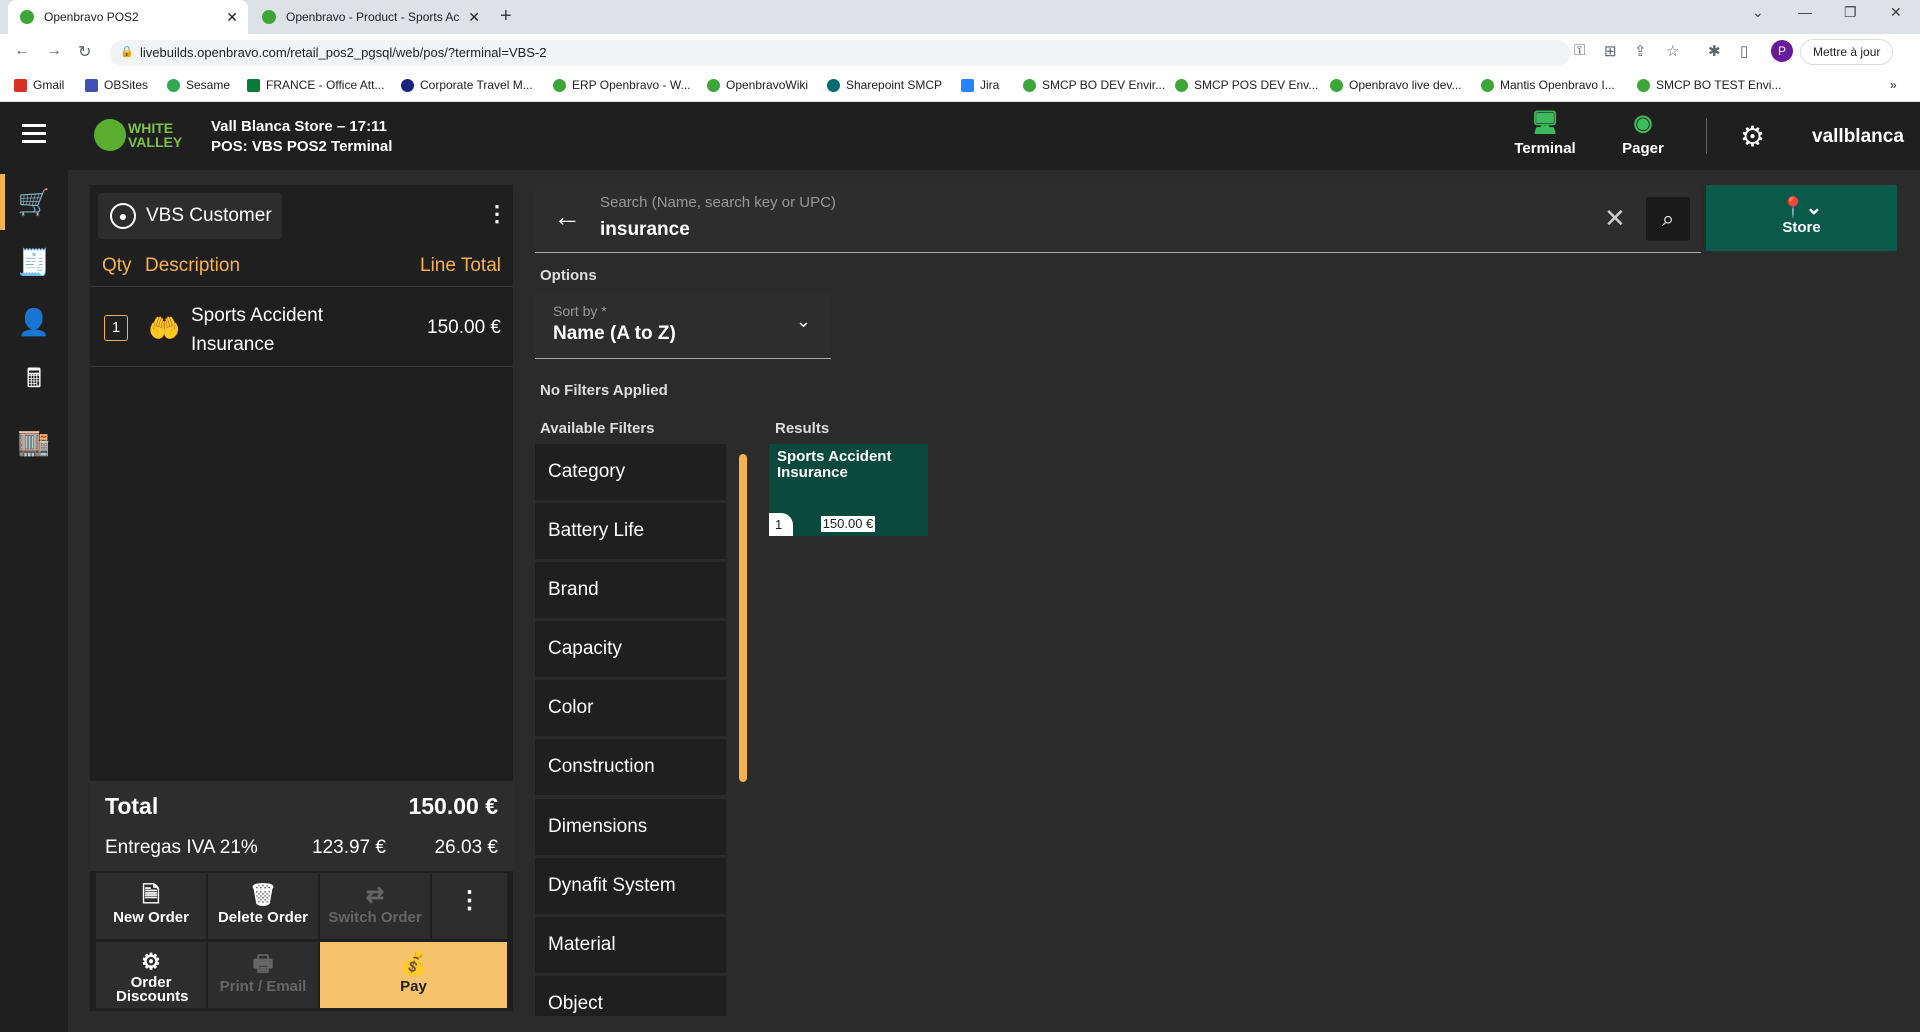 The width and height of the screenshot is (1920, 1032). What do you see at coordinates (645, 230) in the screenshot?
I see `search-input: insurance` at bounding box center [645, 230].